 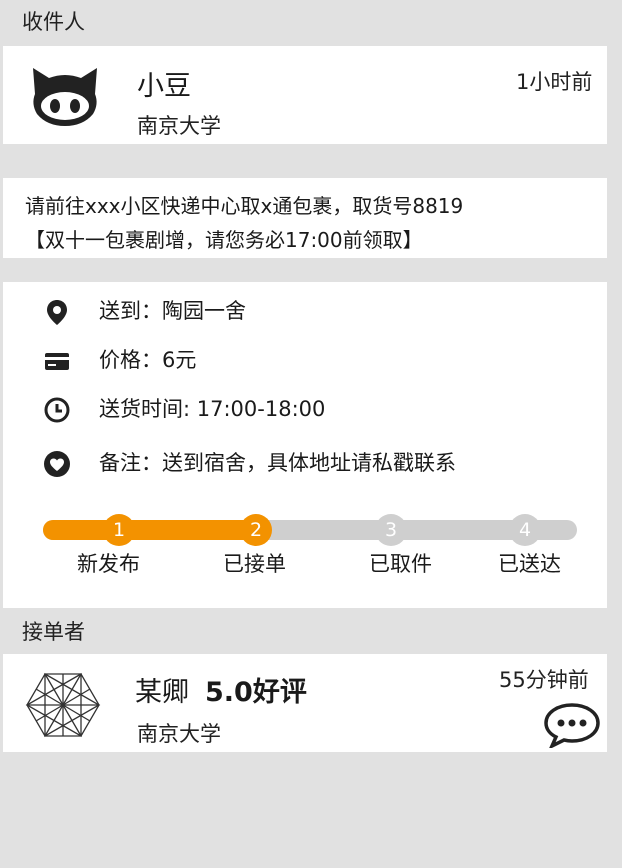 I want to click on recipient-name: 小豆, so click(x=164, y=86).